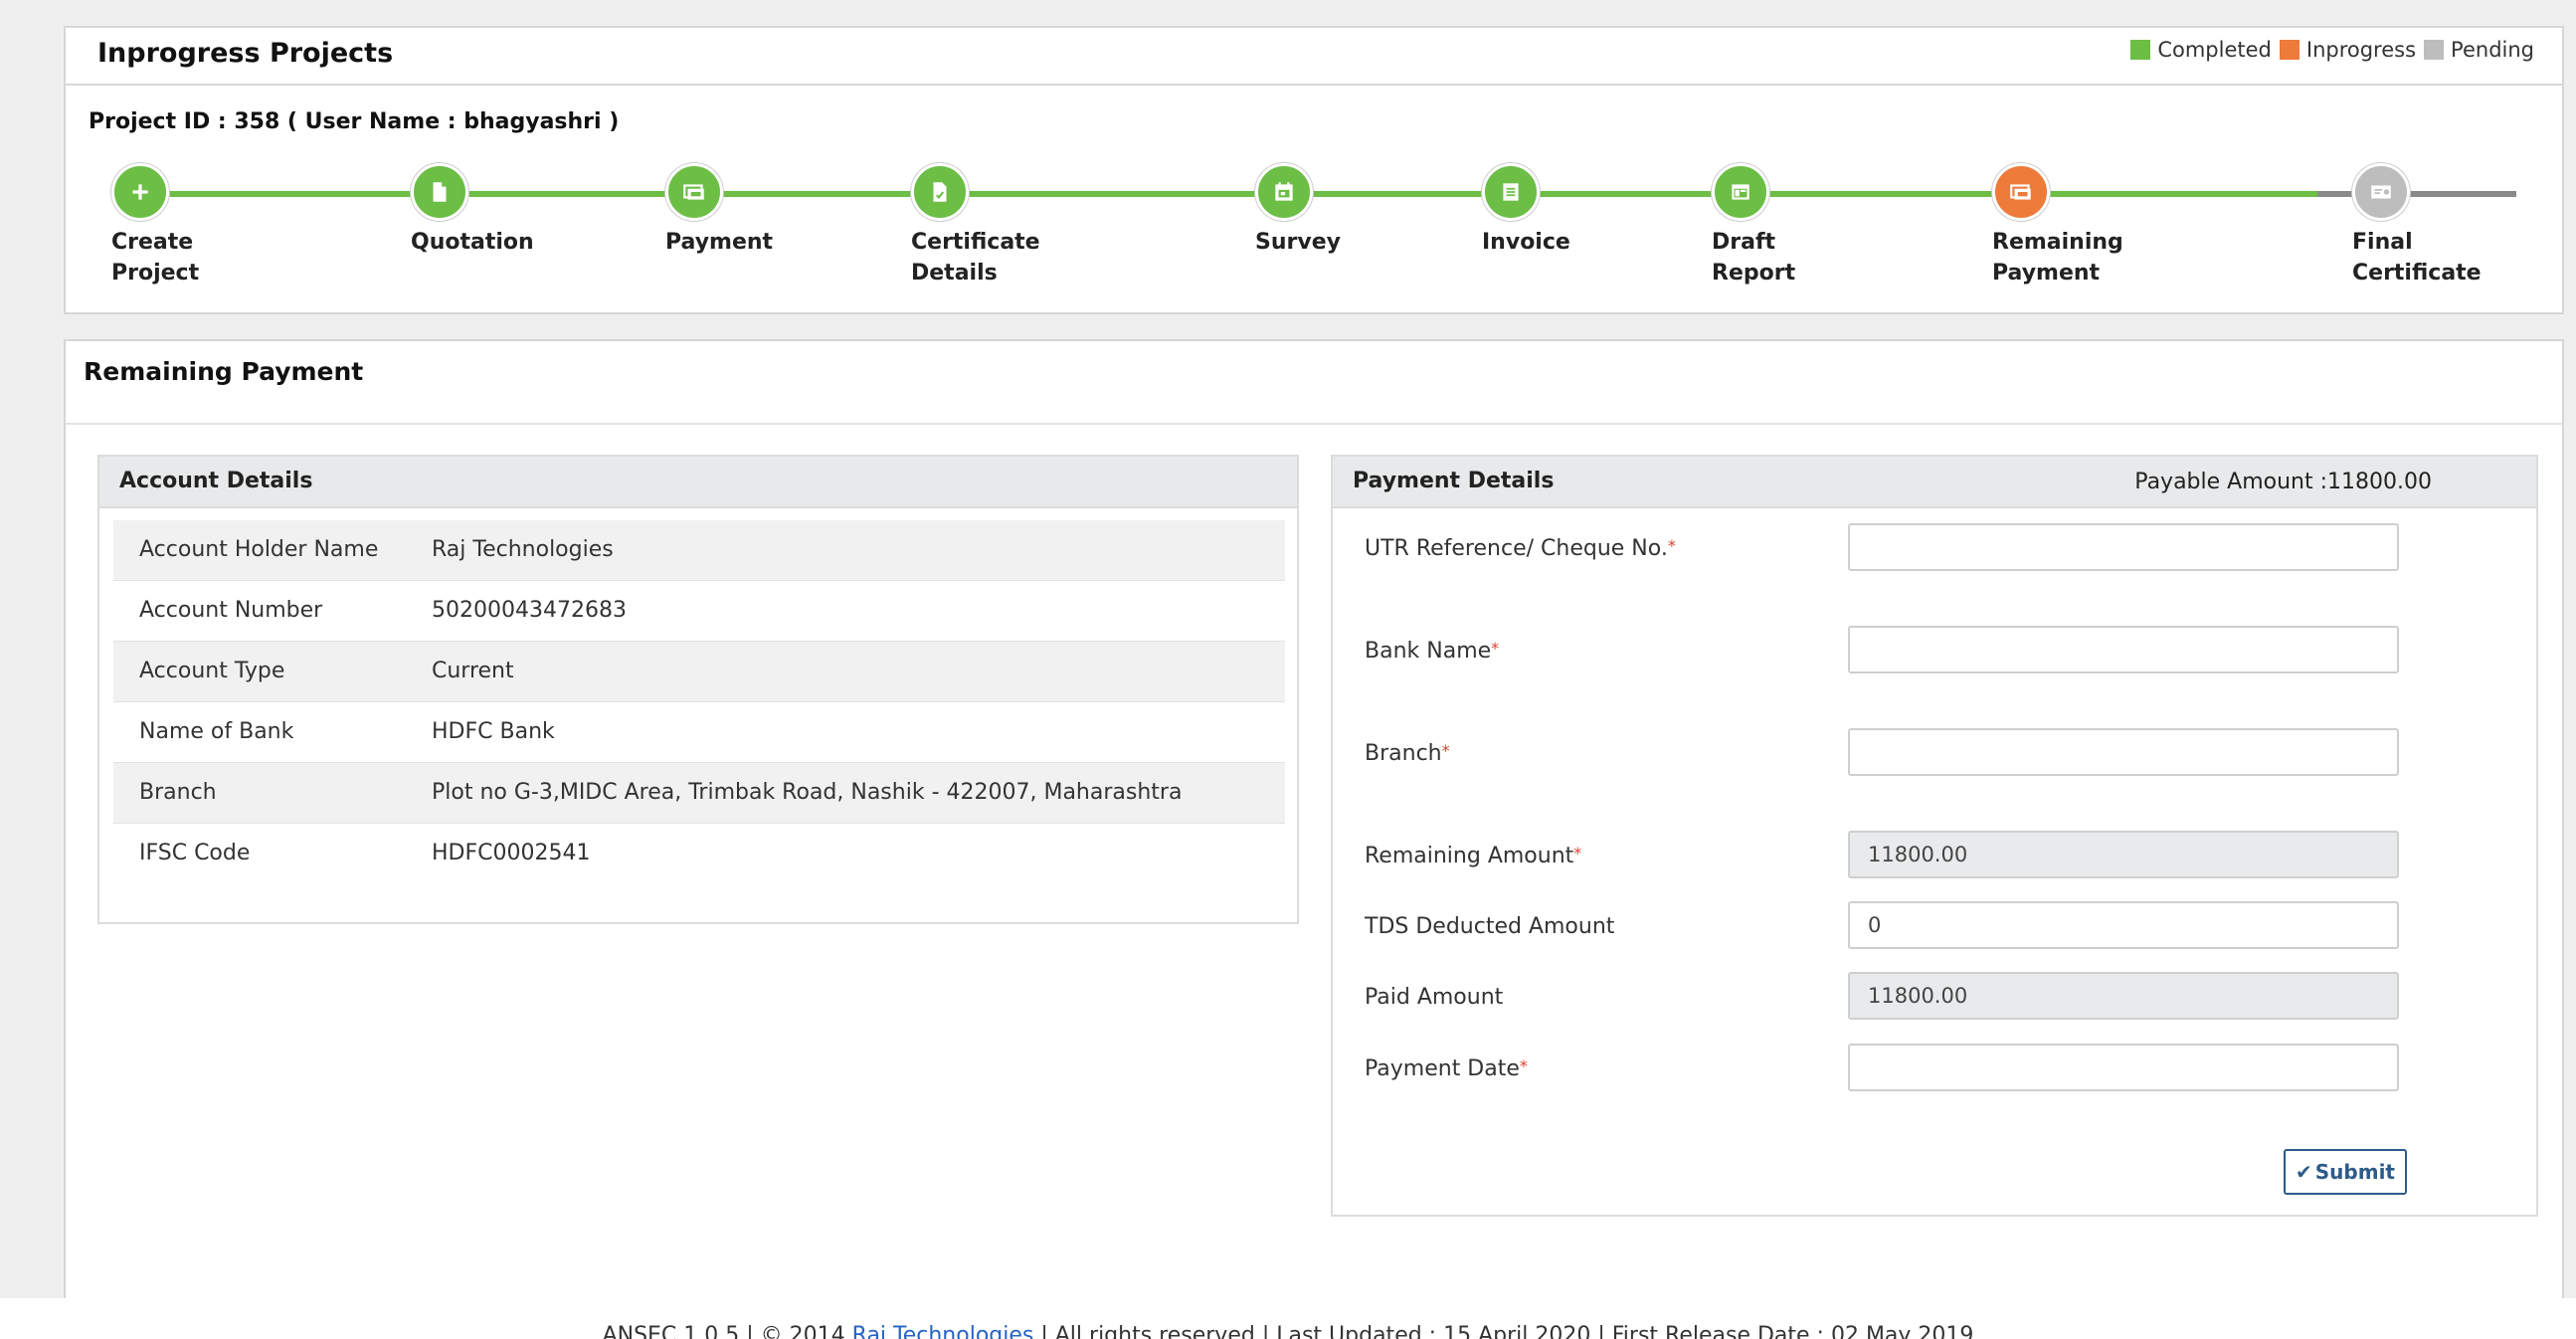  Describe the element at coordinates (529, 610) in the screenshot. I see `row-value: 50200043472683` at that location.